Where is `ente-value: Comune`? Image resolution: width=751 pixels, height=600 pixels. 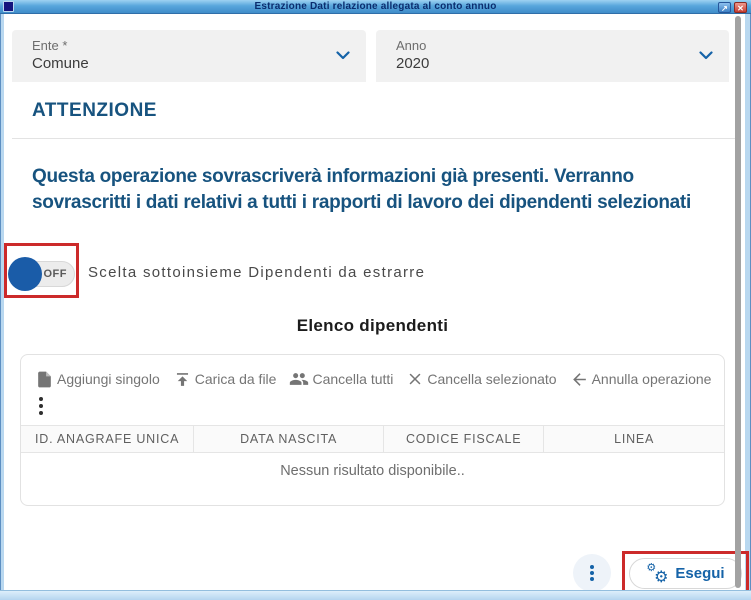
ente-value: Comune is located at coordinates (60, 63).